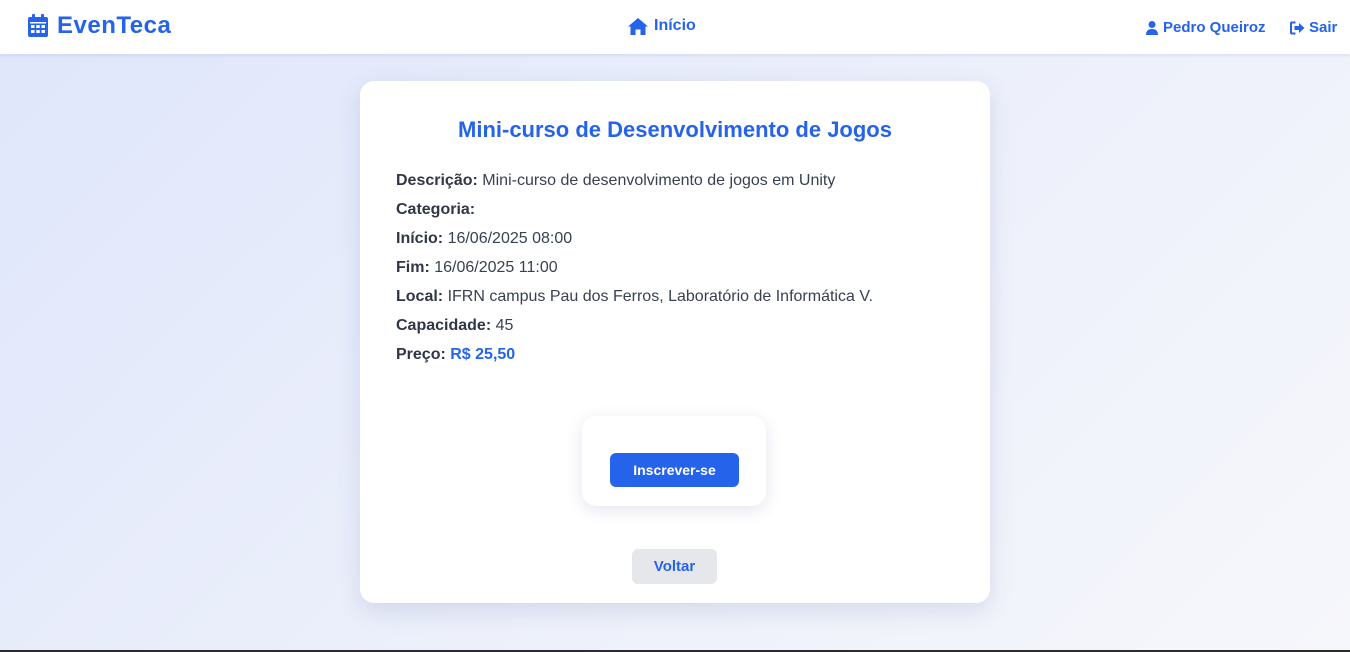 This screenshot has width=1350, height=652. I want to click on detail-label: Capacidade:, so click(444, 325).